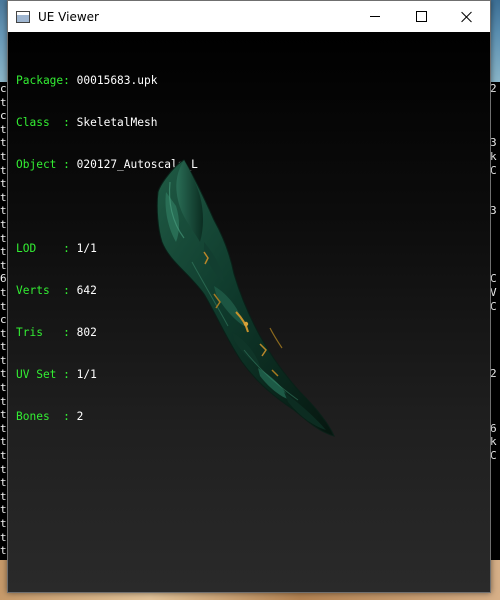 The image size is (500, 600). I want to click on minimize-icon, so click(375, 16).